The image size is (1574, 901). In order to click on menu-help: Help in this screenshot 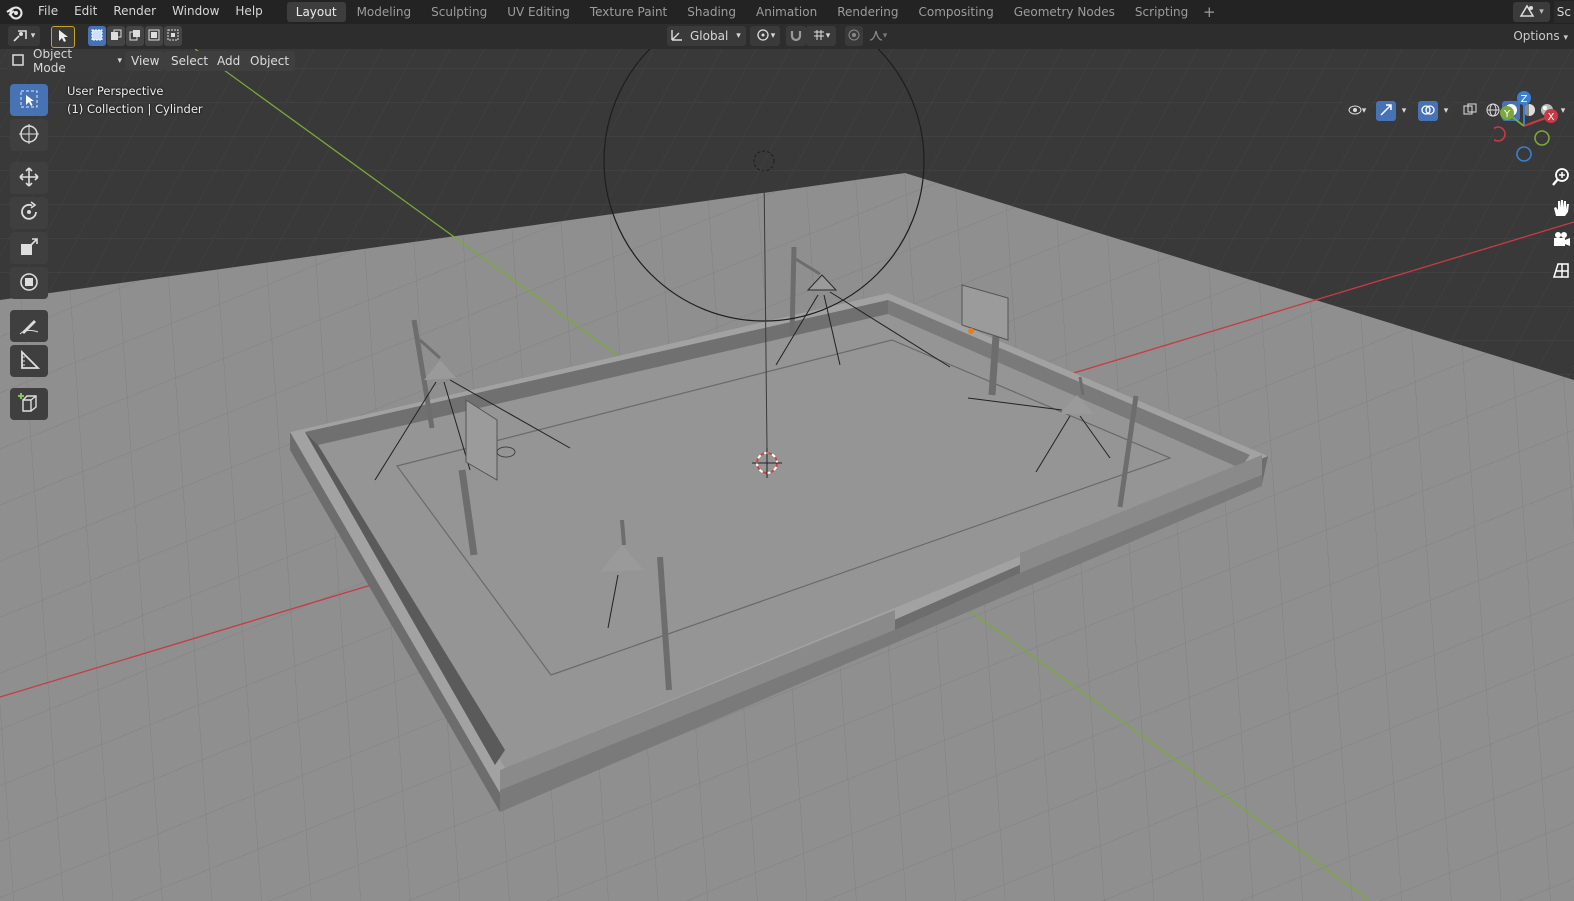, I will do `click(248, 12)`.